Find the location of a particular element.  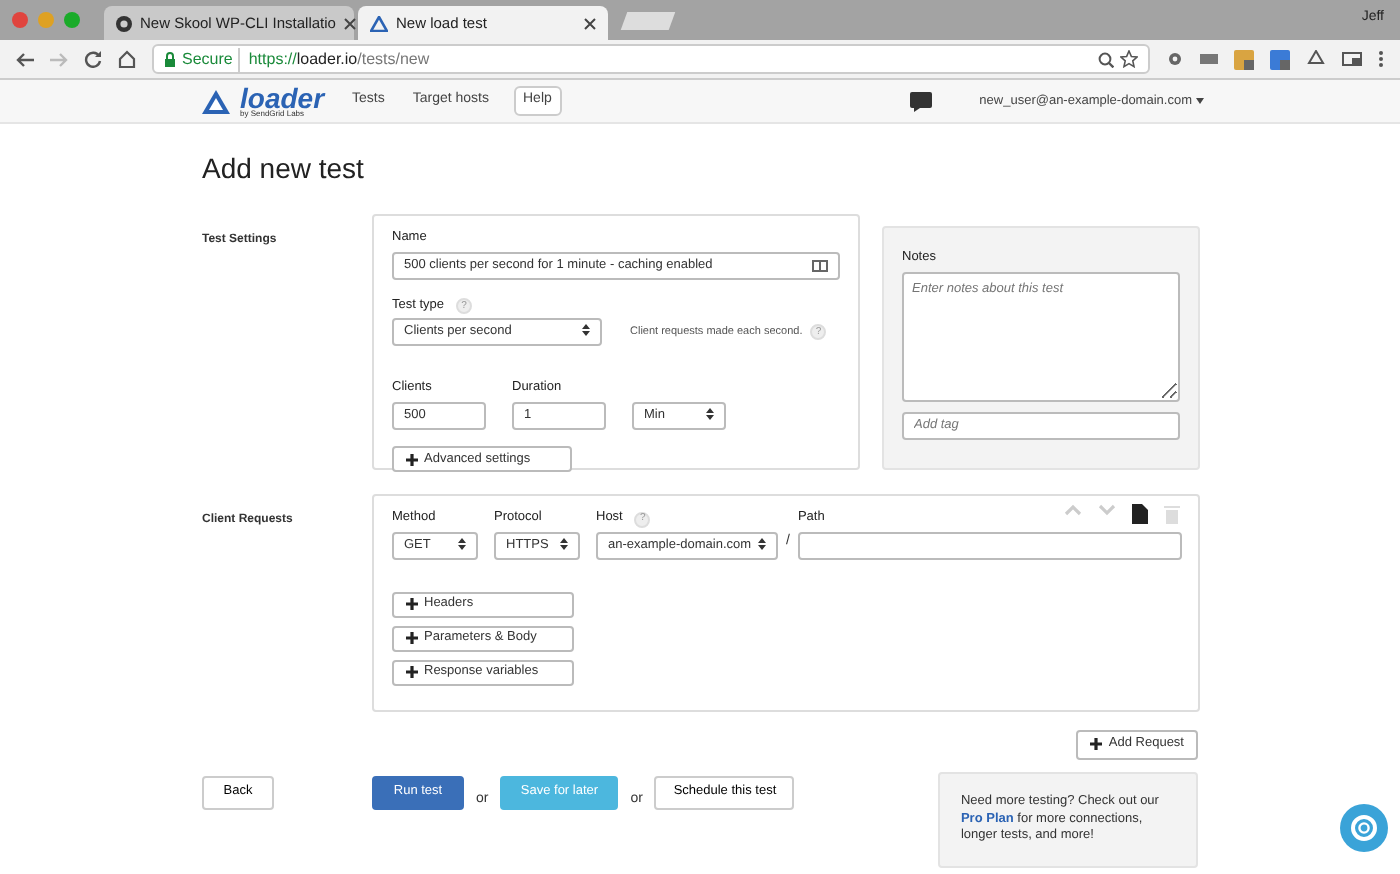

back-icon is located at coordinates (25, 59).